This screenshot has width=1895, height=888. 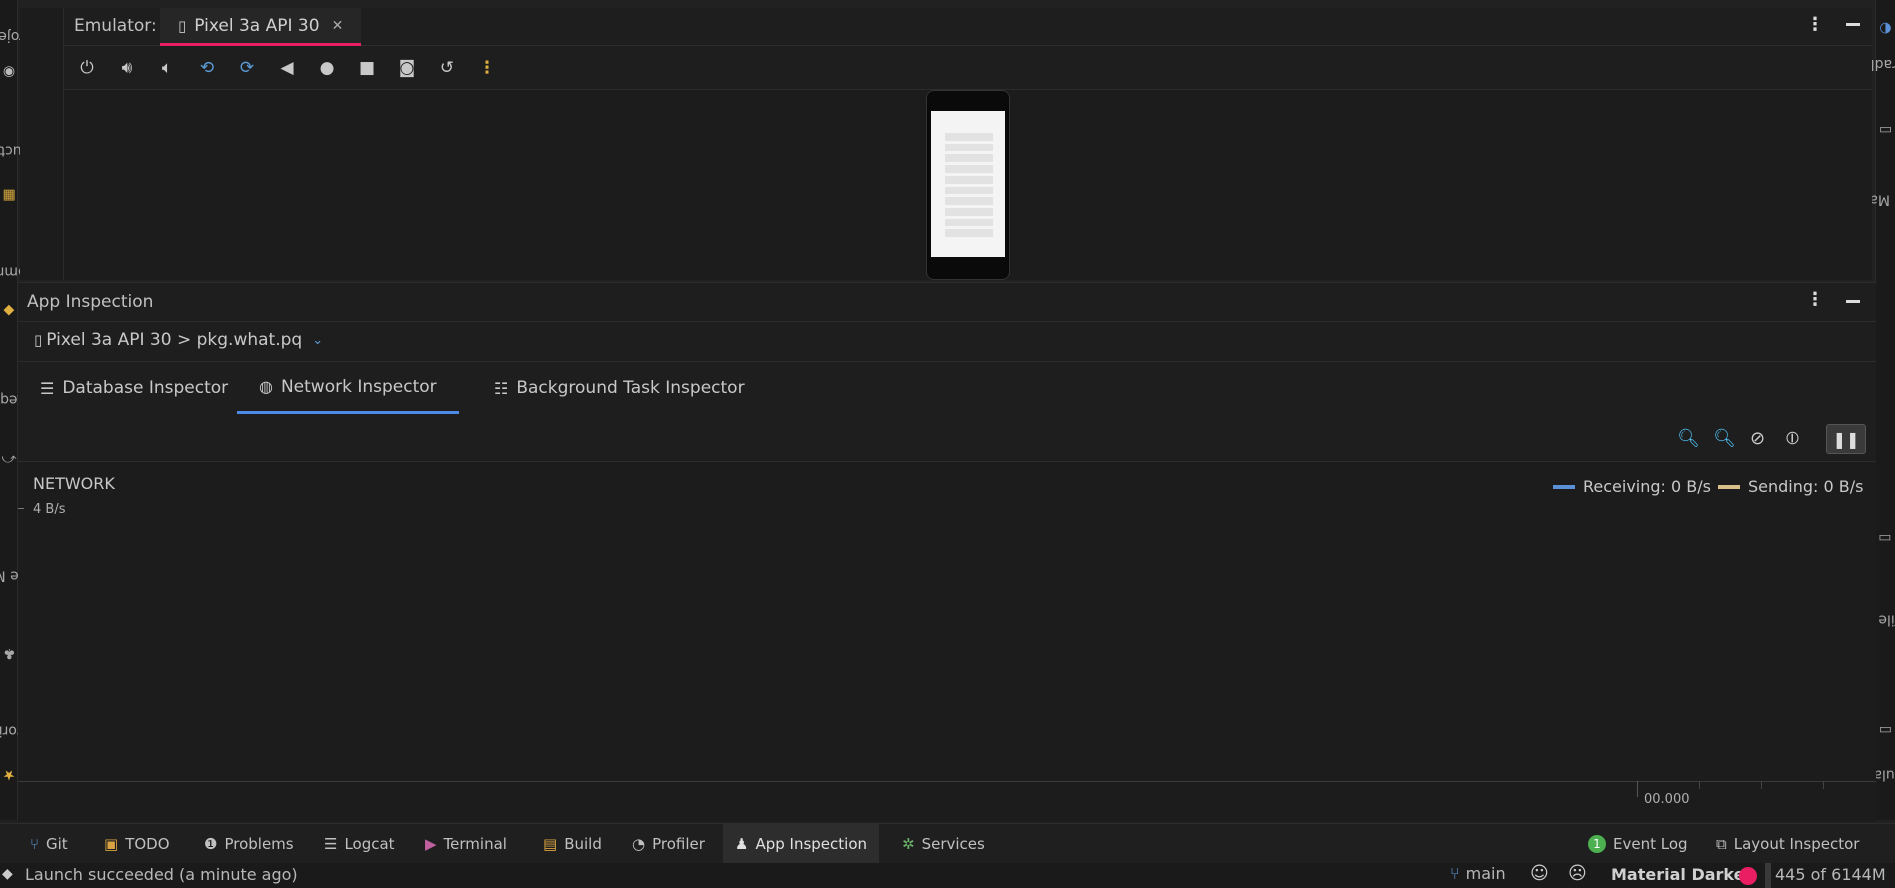 I want to click on rotate-left-icon: ⟲, so click(x=207, y=68).